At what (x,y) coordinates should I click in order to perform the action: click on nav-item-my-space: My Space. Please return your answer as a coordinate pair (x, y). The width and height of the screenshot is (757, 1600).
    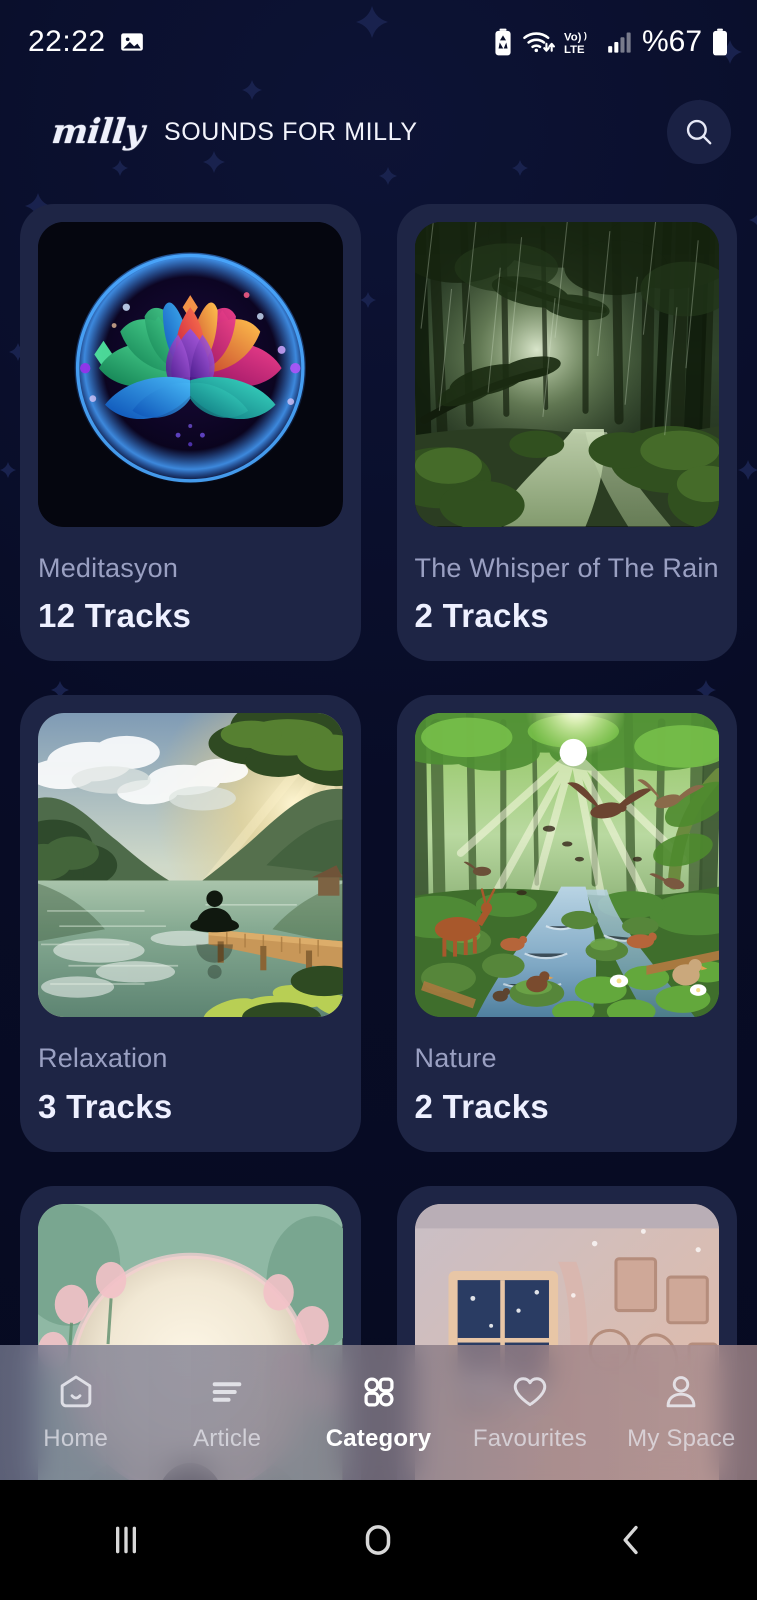
    Looking at the image, I should click on (681, 1412).